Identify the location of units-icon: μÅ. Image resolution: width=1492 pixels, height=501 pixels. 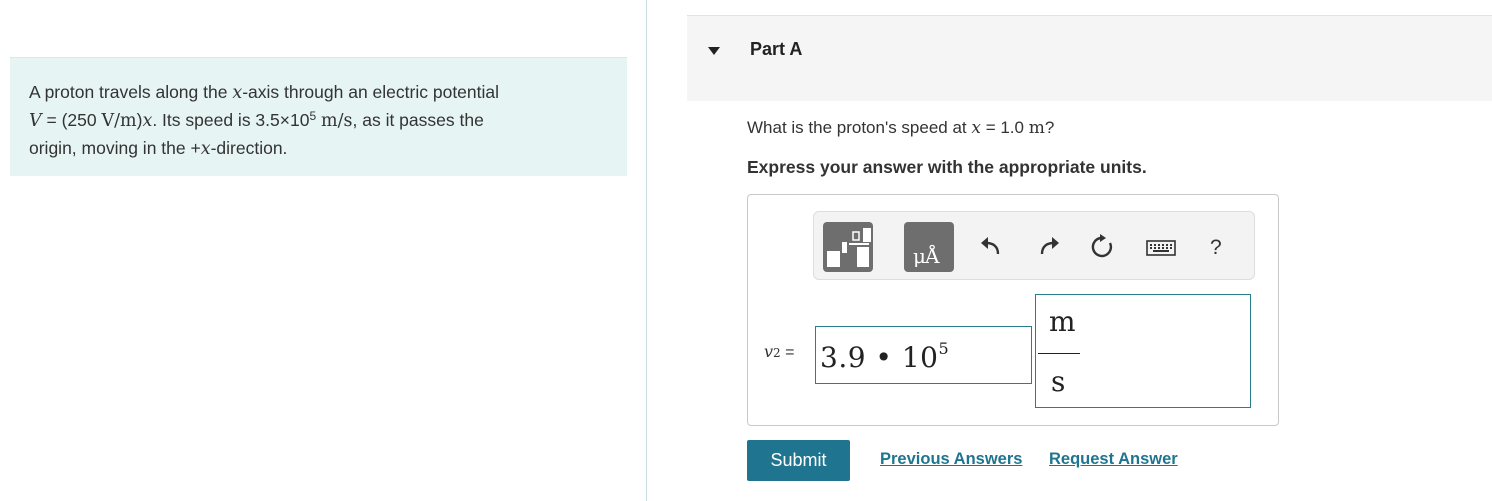
(926, 256).